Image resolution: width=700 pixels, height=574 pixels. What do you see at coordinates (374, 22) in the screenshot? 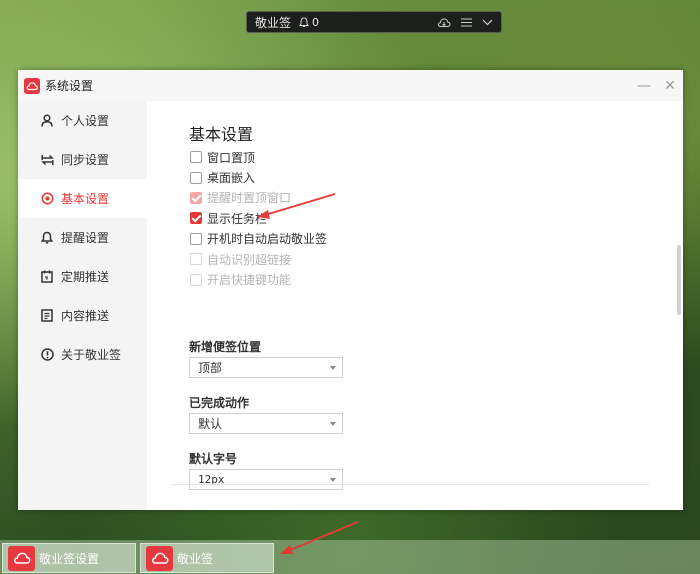
I see `floating-note-bar: 敬业签 0` at bounding box center [374, 22].